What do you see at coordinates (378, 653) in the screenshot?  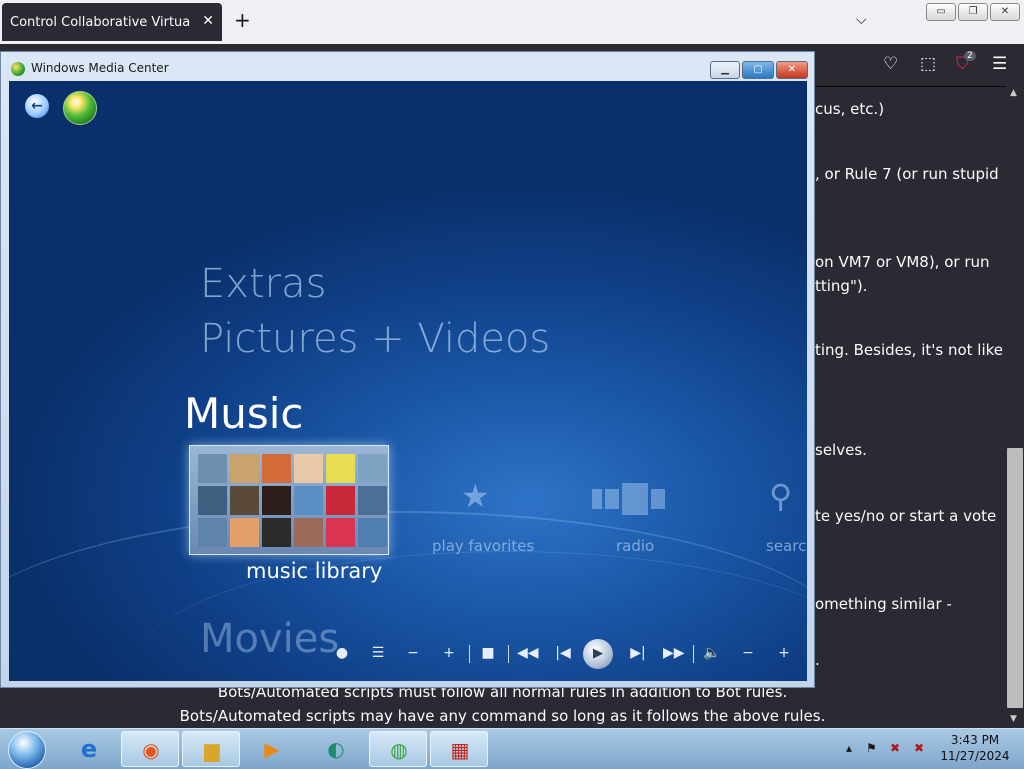 I see `guide-icon: ☰` at bounding box center [378, 653].